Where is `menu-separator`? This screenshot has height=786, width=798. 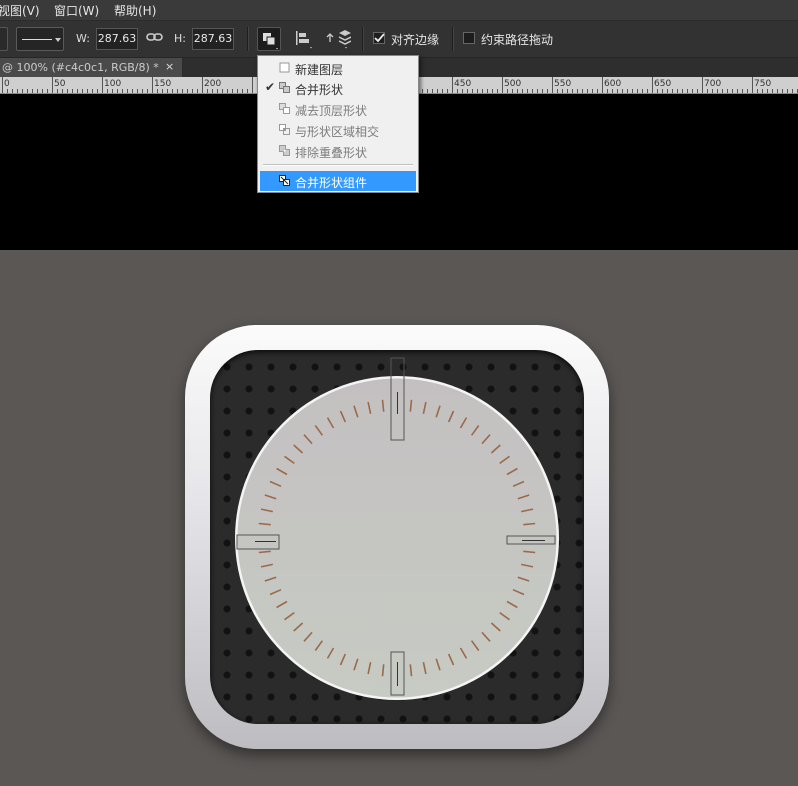
menu-separator is located at coordinates (338, 165).